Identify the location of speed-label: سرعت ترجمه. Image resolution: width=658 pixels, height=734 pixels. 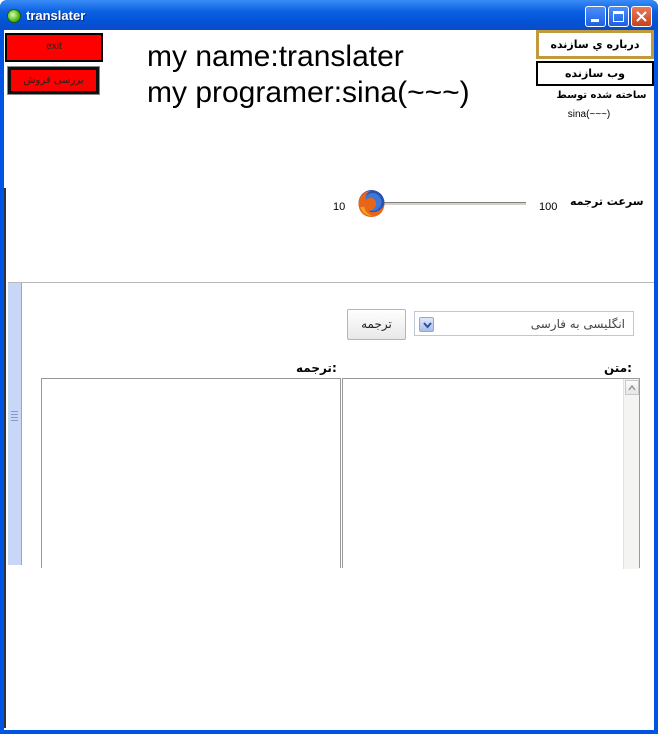
(607, 201).